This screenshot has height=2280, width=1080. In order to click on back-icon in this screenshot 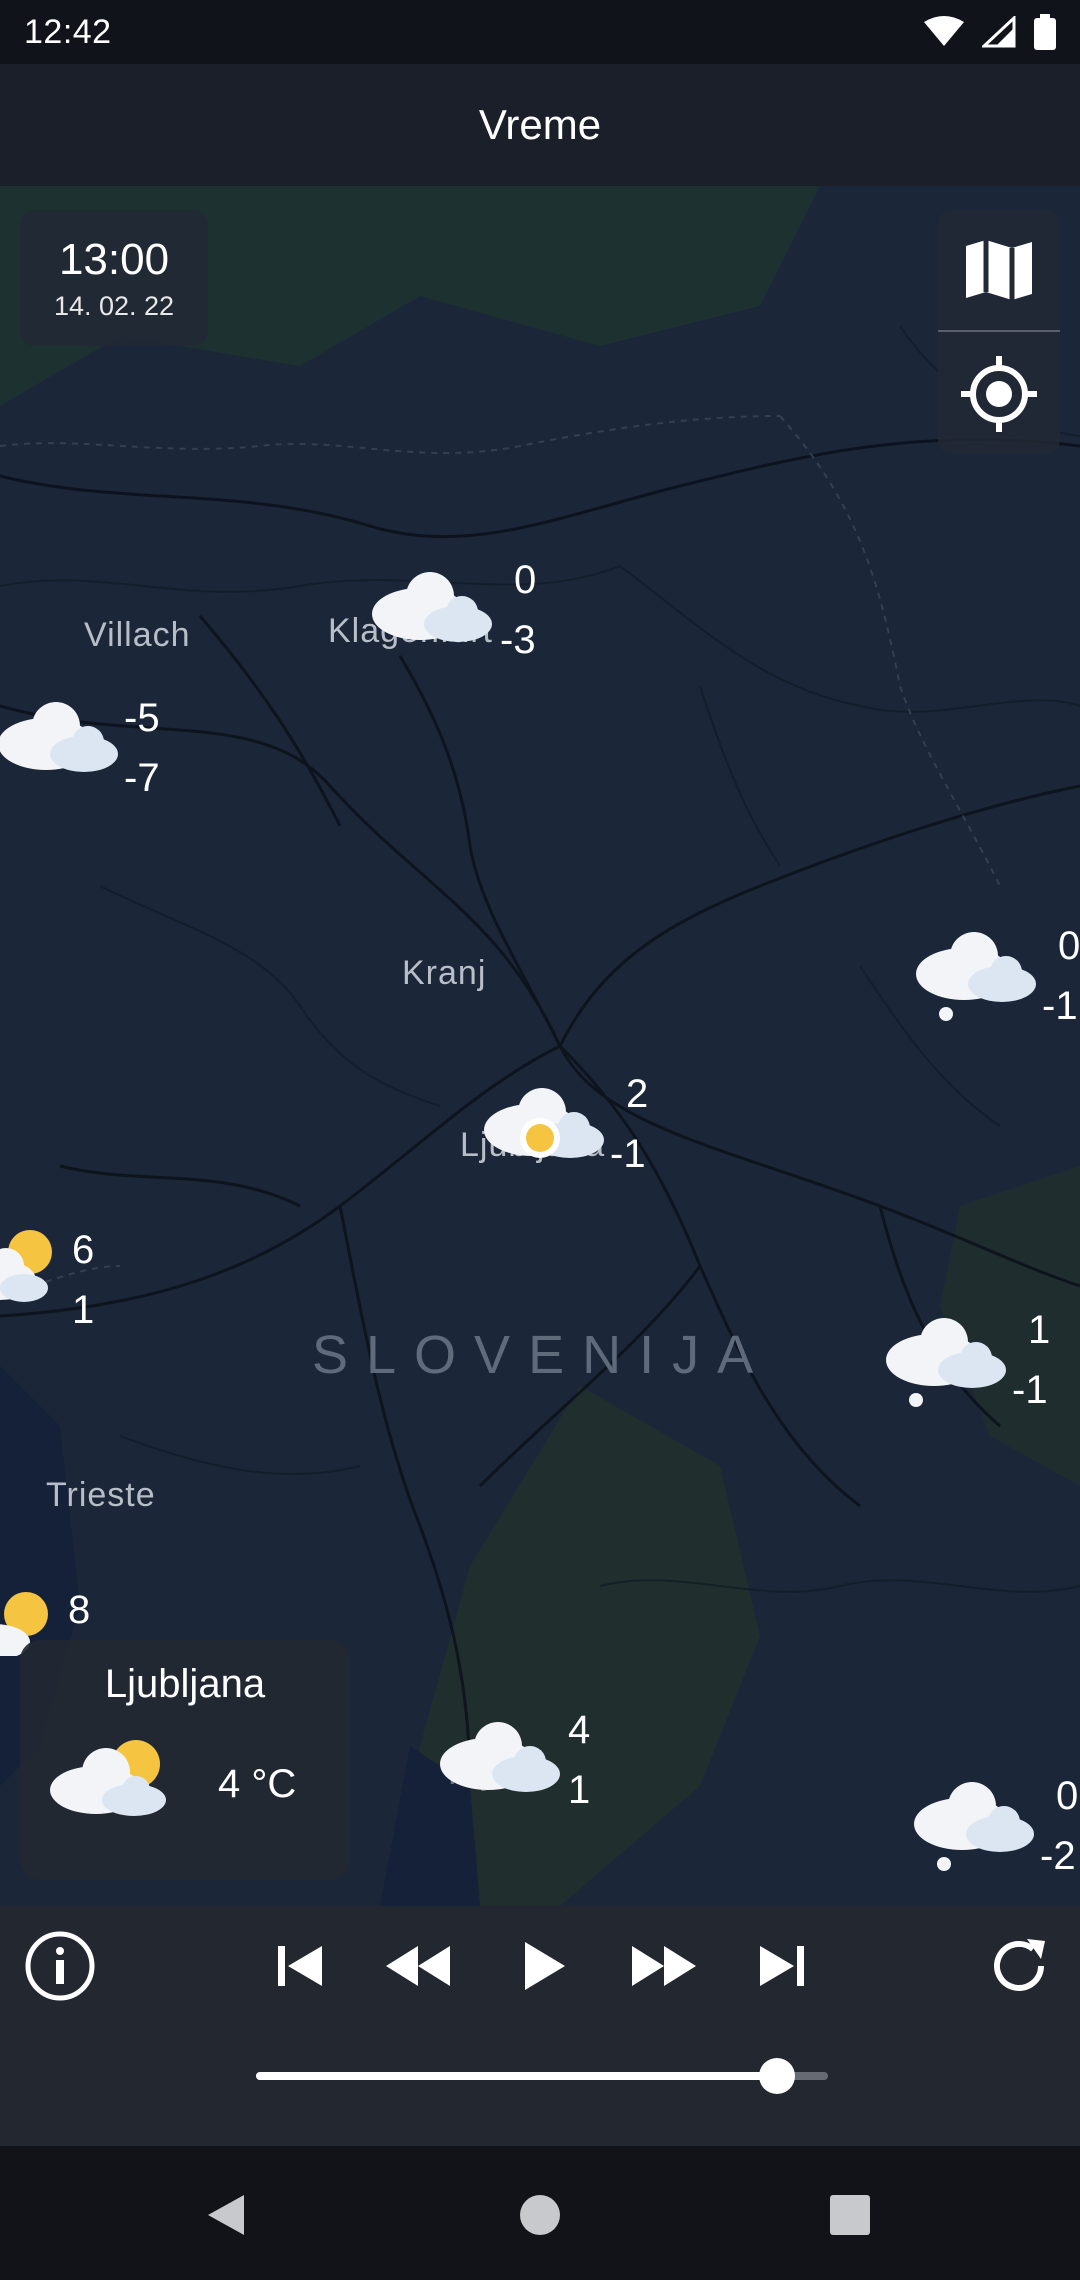, I will do `click(226, 2215)`.